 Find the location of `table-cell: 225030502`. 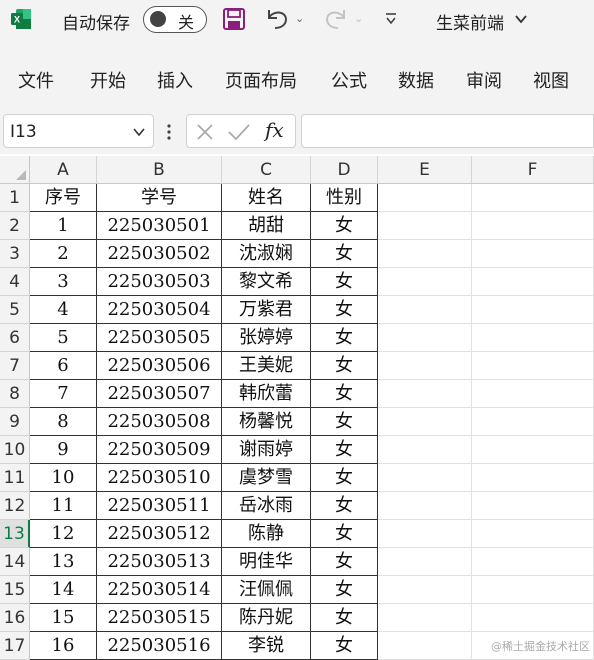

table-cell: 225030502 is located at coordinates (159, 254).